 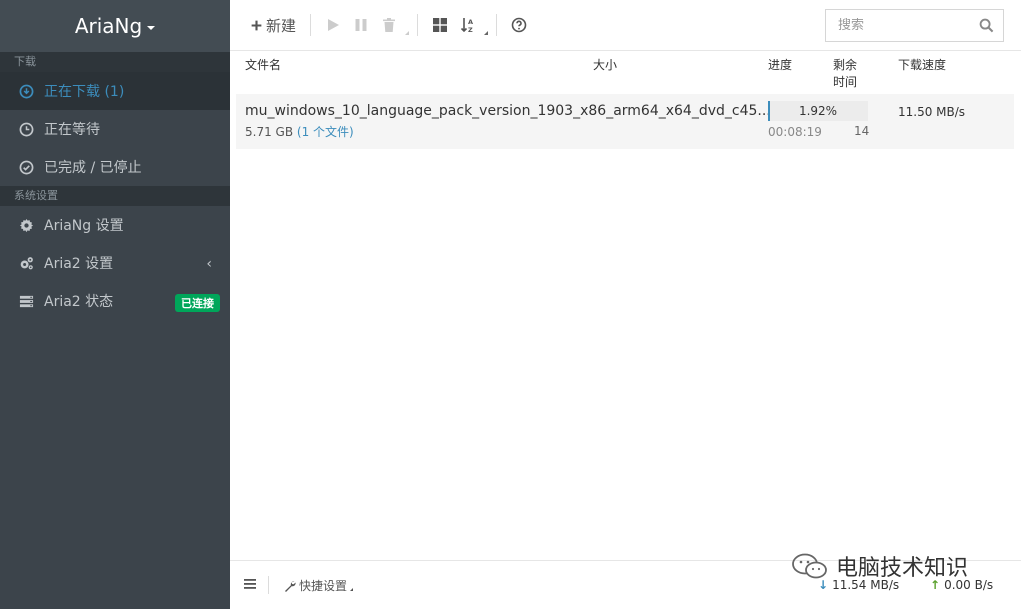 I want to click on column-header-progress: 进度, so click(x=780, y=64).